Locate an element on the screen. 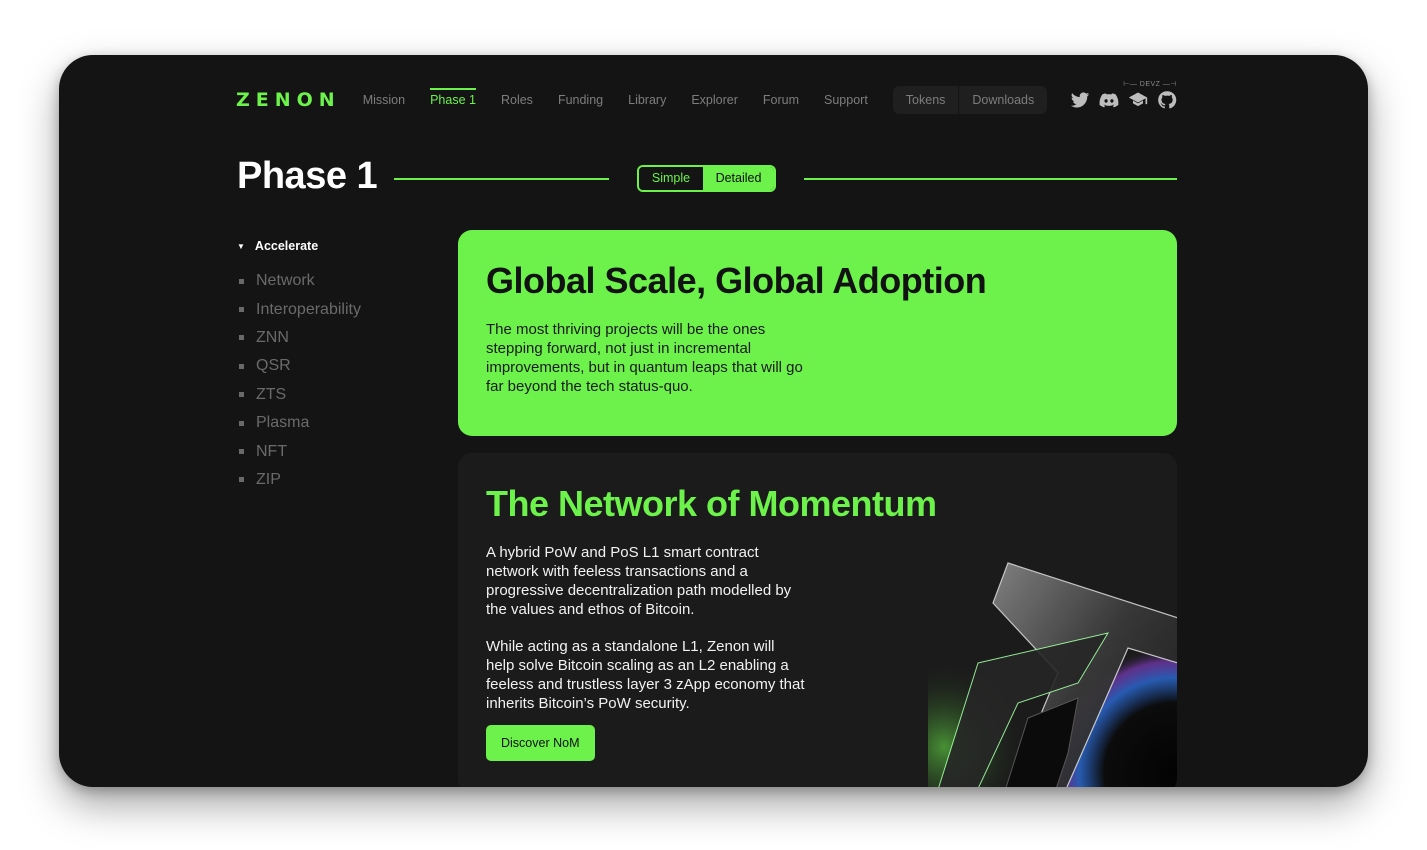 This screenshot has width=1427, height=850. sidebar-item-zts: ZTS is located at coordinates (337, 395).